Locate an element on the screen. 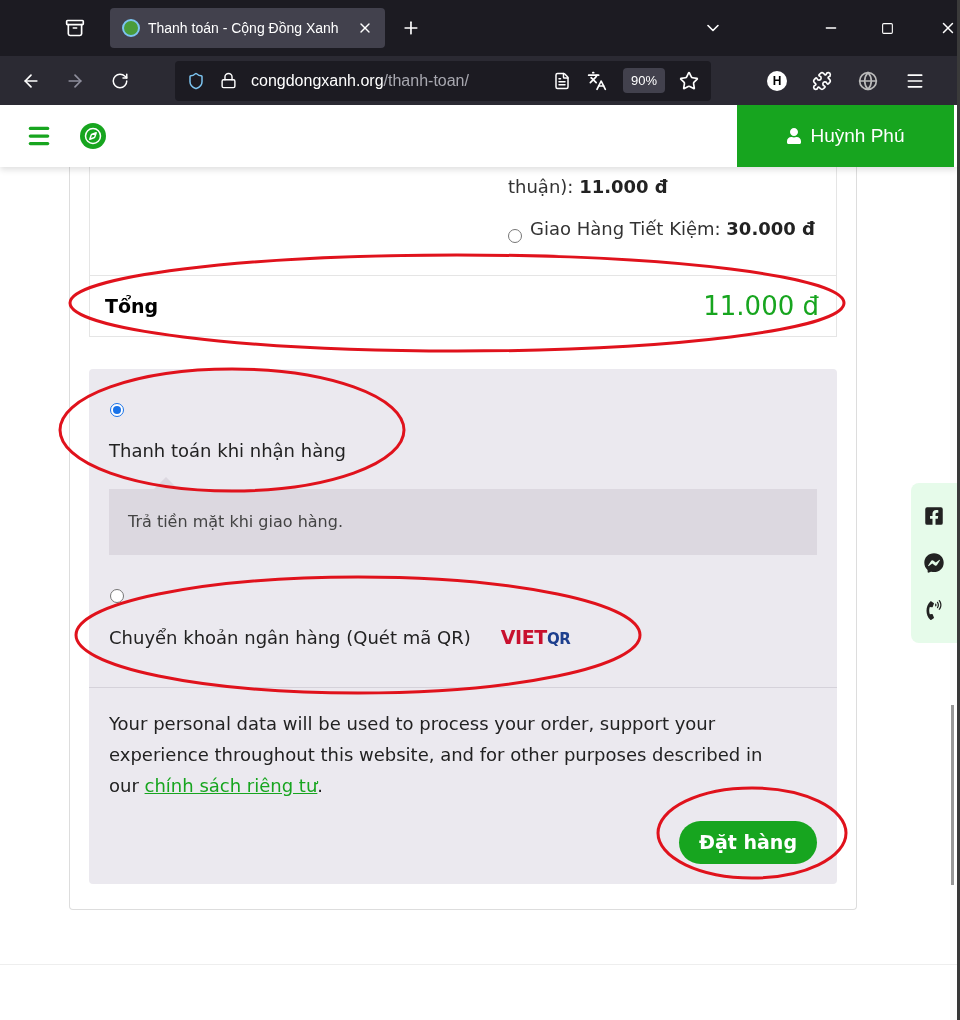  zoom-level: 90% is located at coordinates (643, 80).